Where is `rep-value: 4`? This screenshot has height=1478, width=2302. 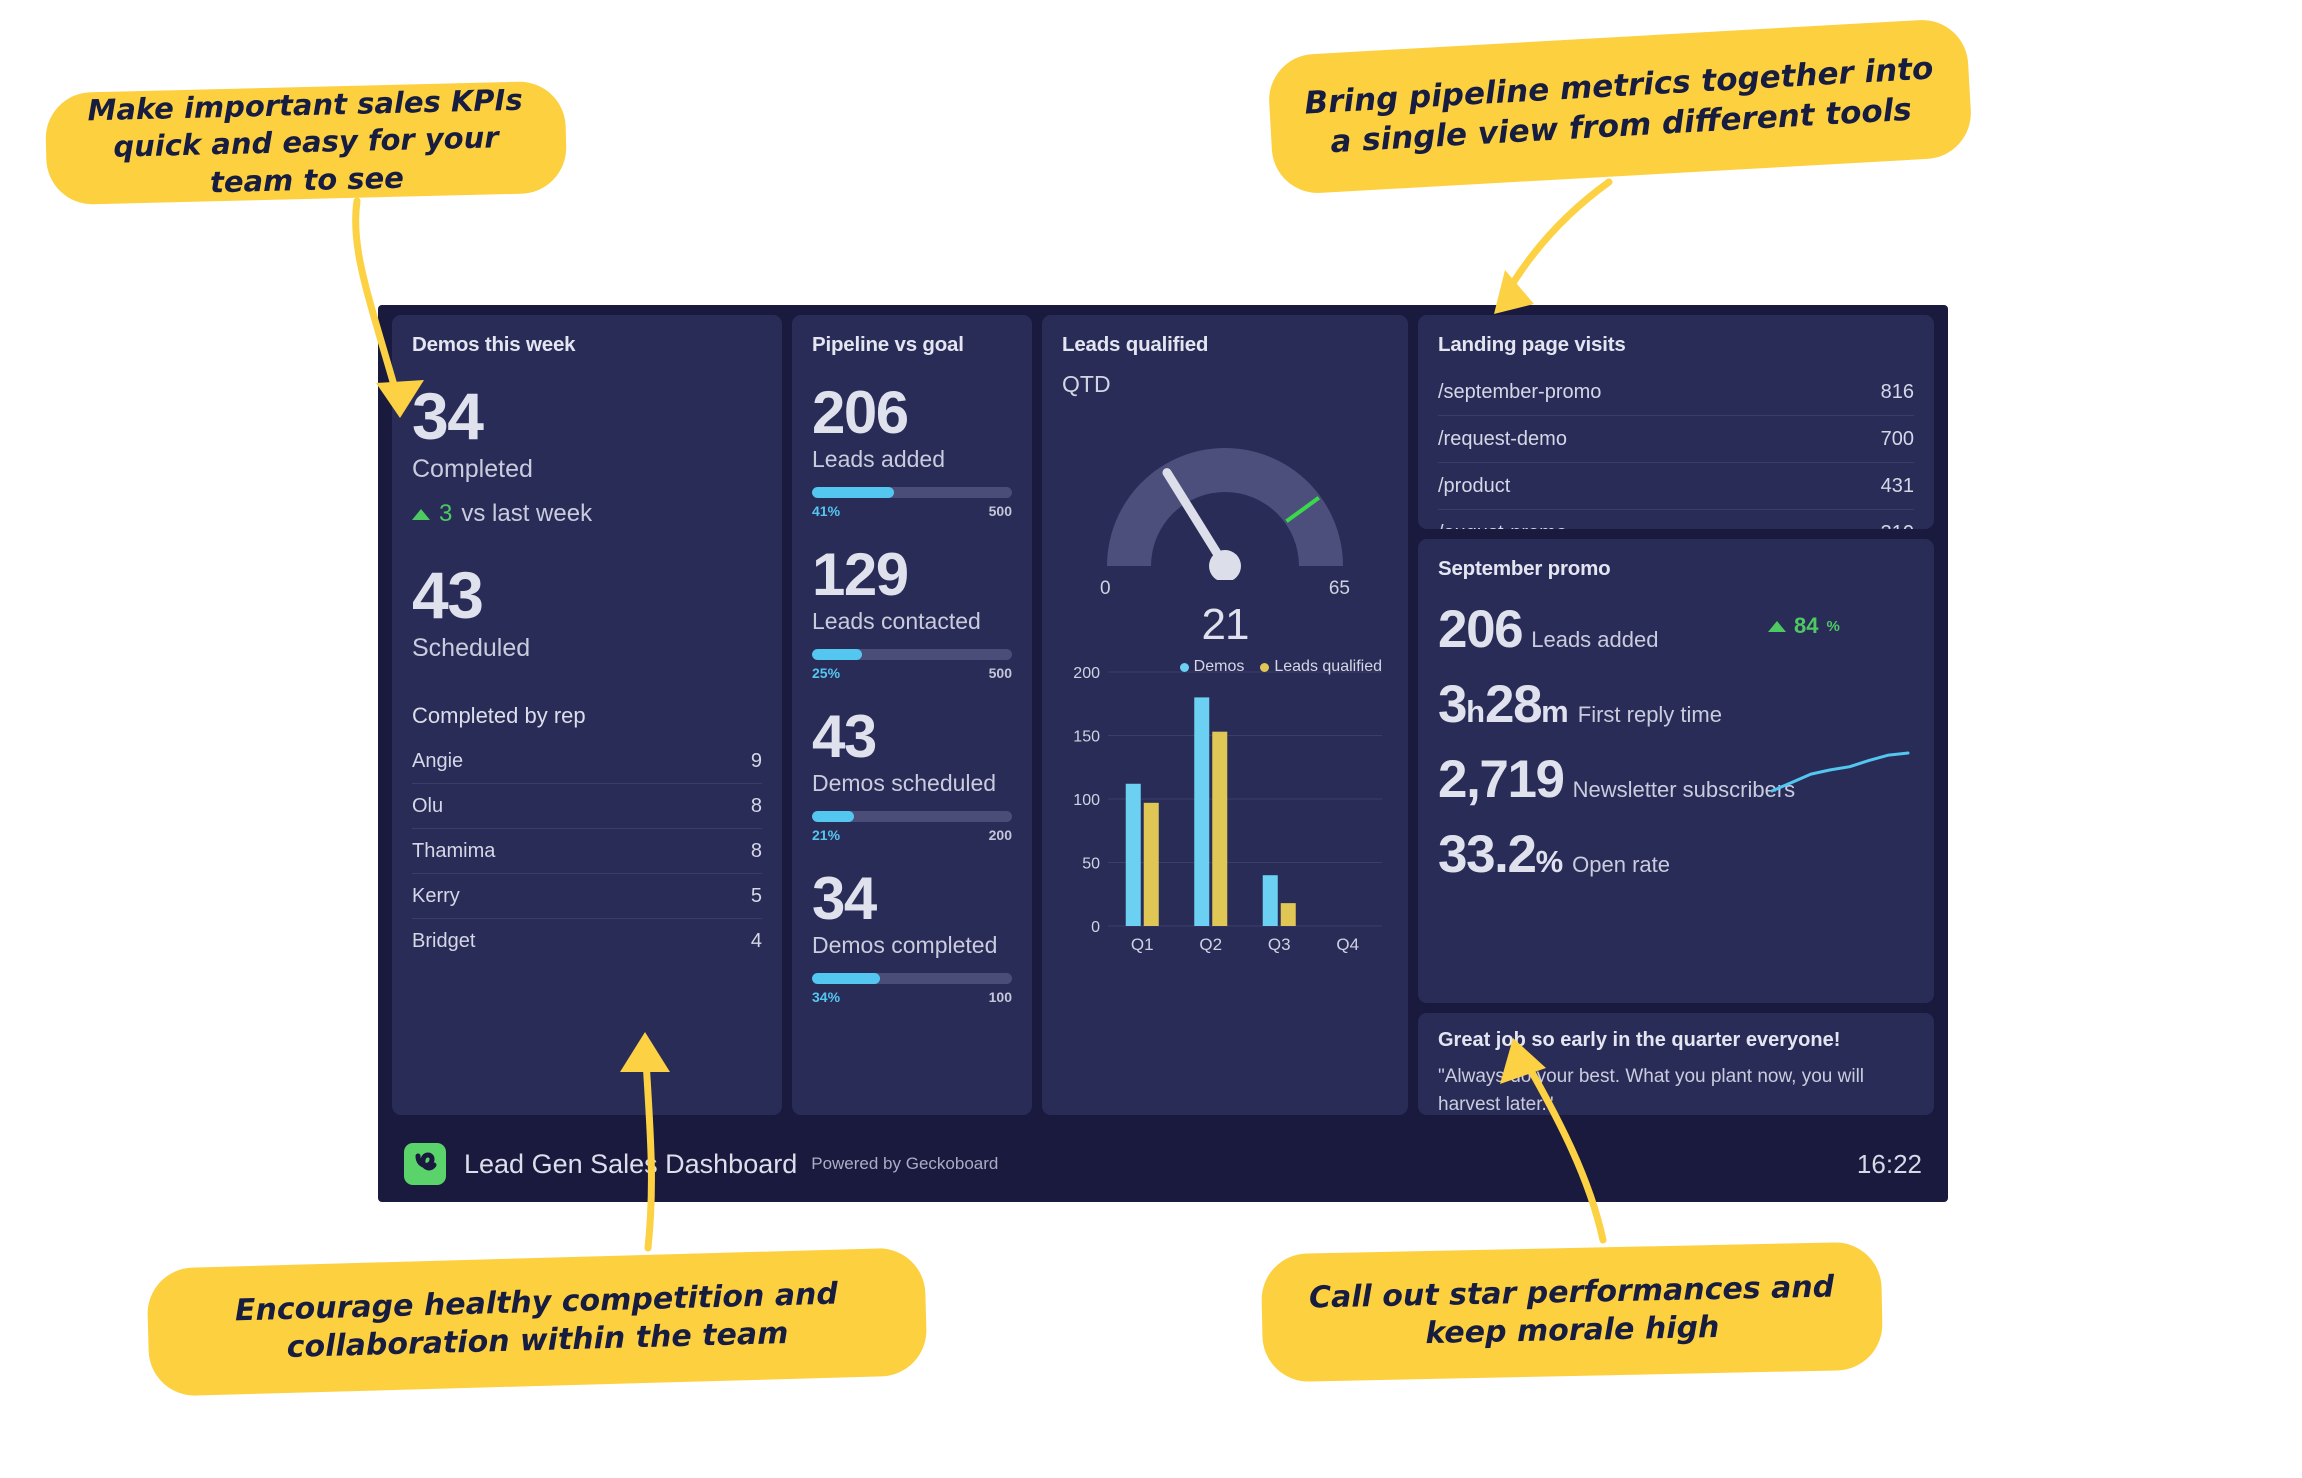 rep-value: 4 is located at coordinates (756, 941).